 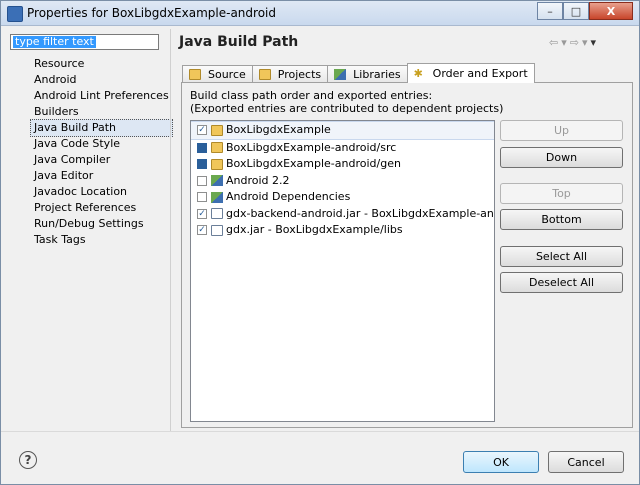 What do you see at coordinates (561, 219) in the screenshot?
I see `bottom-button: Bottom` at bounding box center [561, 219].